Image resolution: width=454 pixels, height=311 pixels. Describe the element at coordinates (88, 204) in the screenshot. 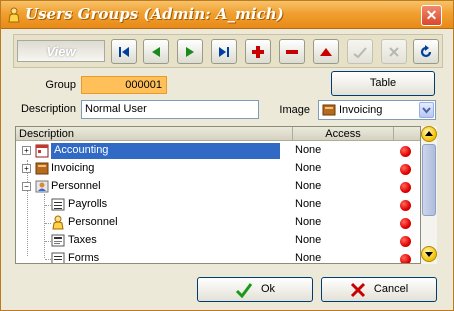

I see `row-name: Payrolls` at that location.